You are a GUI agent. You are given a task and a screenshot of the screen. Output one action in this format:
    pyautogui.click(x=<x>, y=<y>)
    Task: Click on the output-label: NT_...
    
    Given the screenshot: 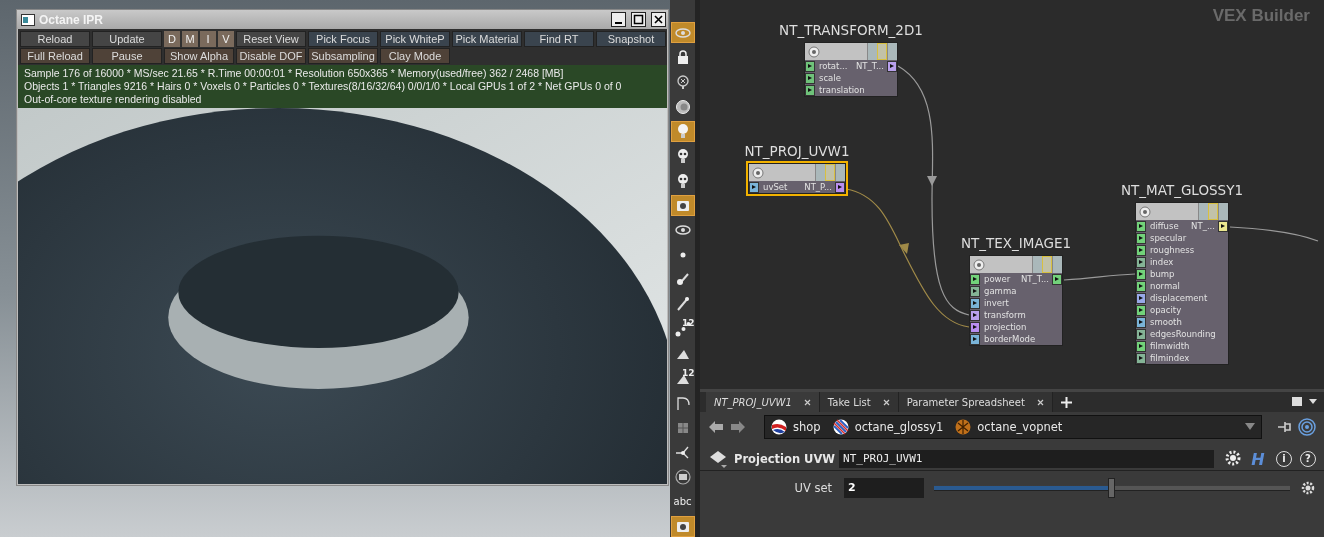 What is the action you would take?
    pyautogui.click(x=1203, y=226)
    